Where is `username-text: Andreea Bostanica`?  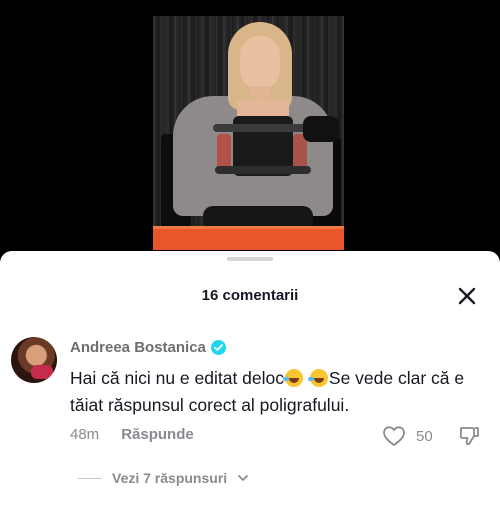
username-text: Andreea Bostanica is located at coordinates (138, 347).